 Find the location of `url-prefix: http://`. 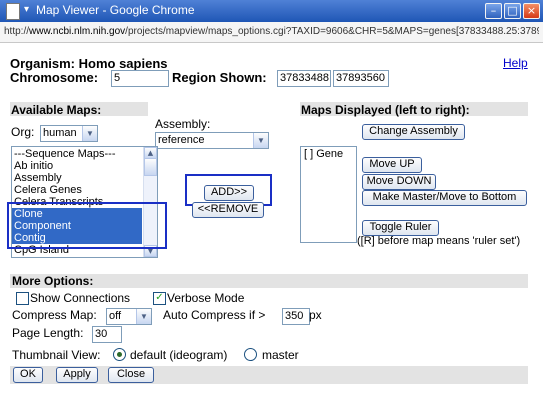

url-prefix: http:// is located at coordinates (17, 31).